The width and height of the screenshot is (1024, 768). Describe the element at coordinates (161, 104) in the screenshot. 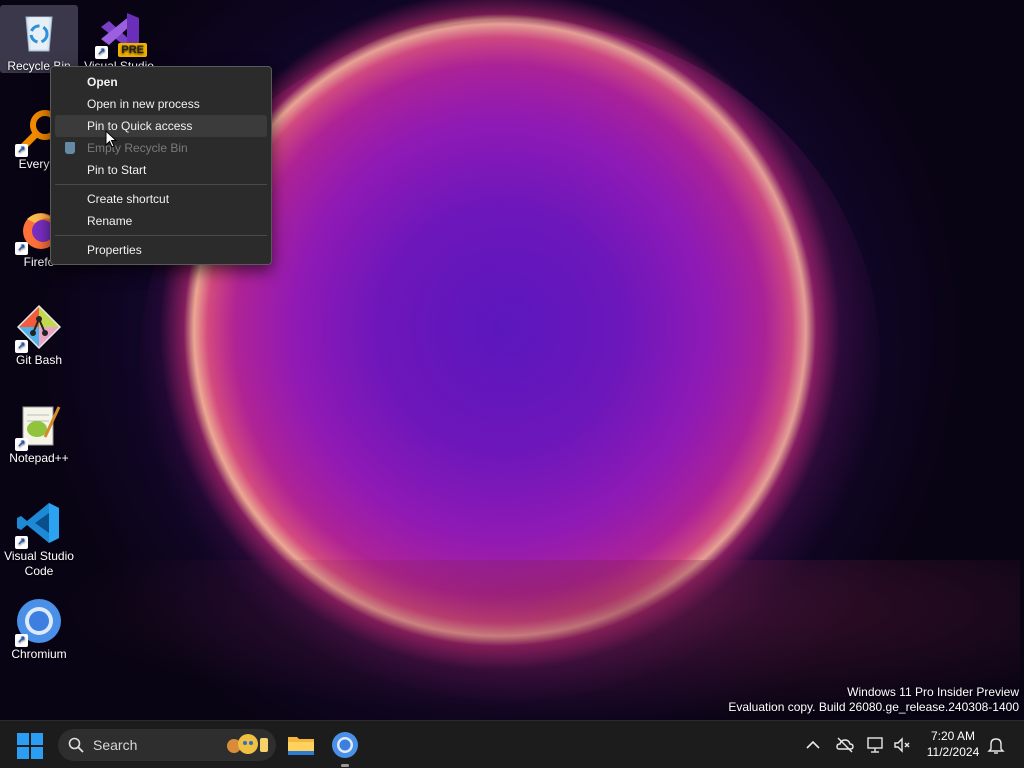

I see `menu-item-open-new-process: Open in new process` at that location.